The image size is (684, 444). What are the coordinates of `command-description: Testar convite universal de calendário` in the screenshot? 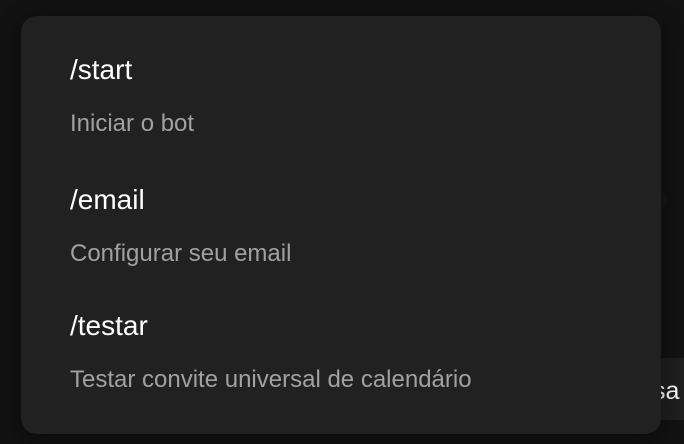 It's located at (271, 379).